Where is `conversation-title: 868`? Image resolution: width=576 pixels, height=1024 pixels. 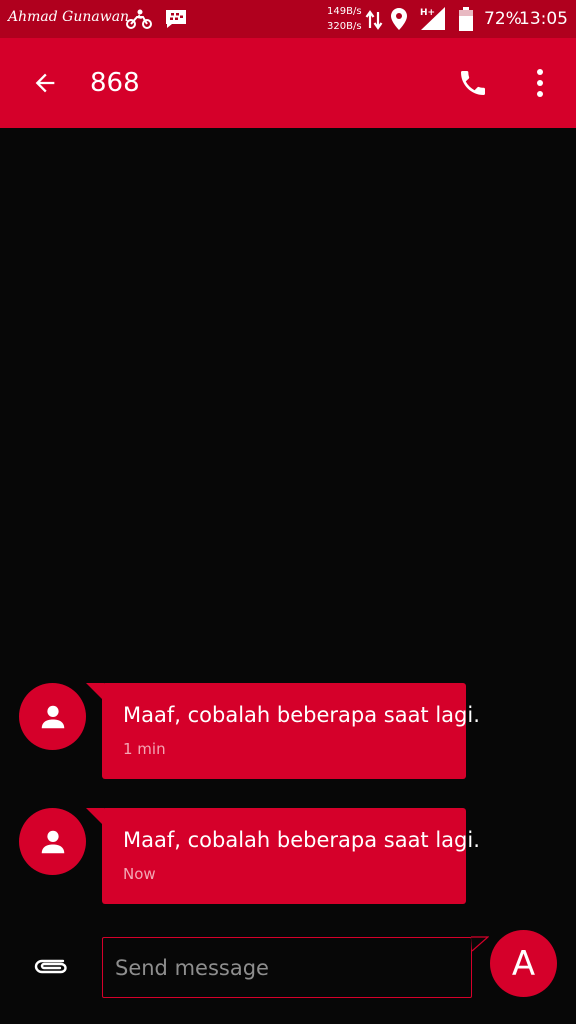 conversation-title: 868 is located at coordinates (115, 83).